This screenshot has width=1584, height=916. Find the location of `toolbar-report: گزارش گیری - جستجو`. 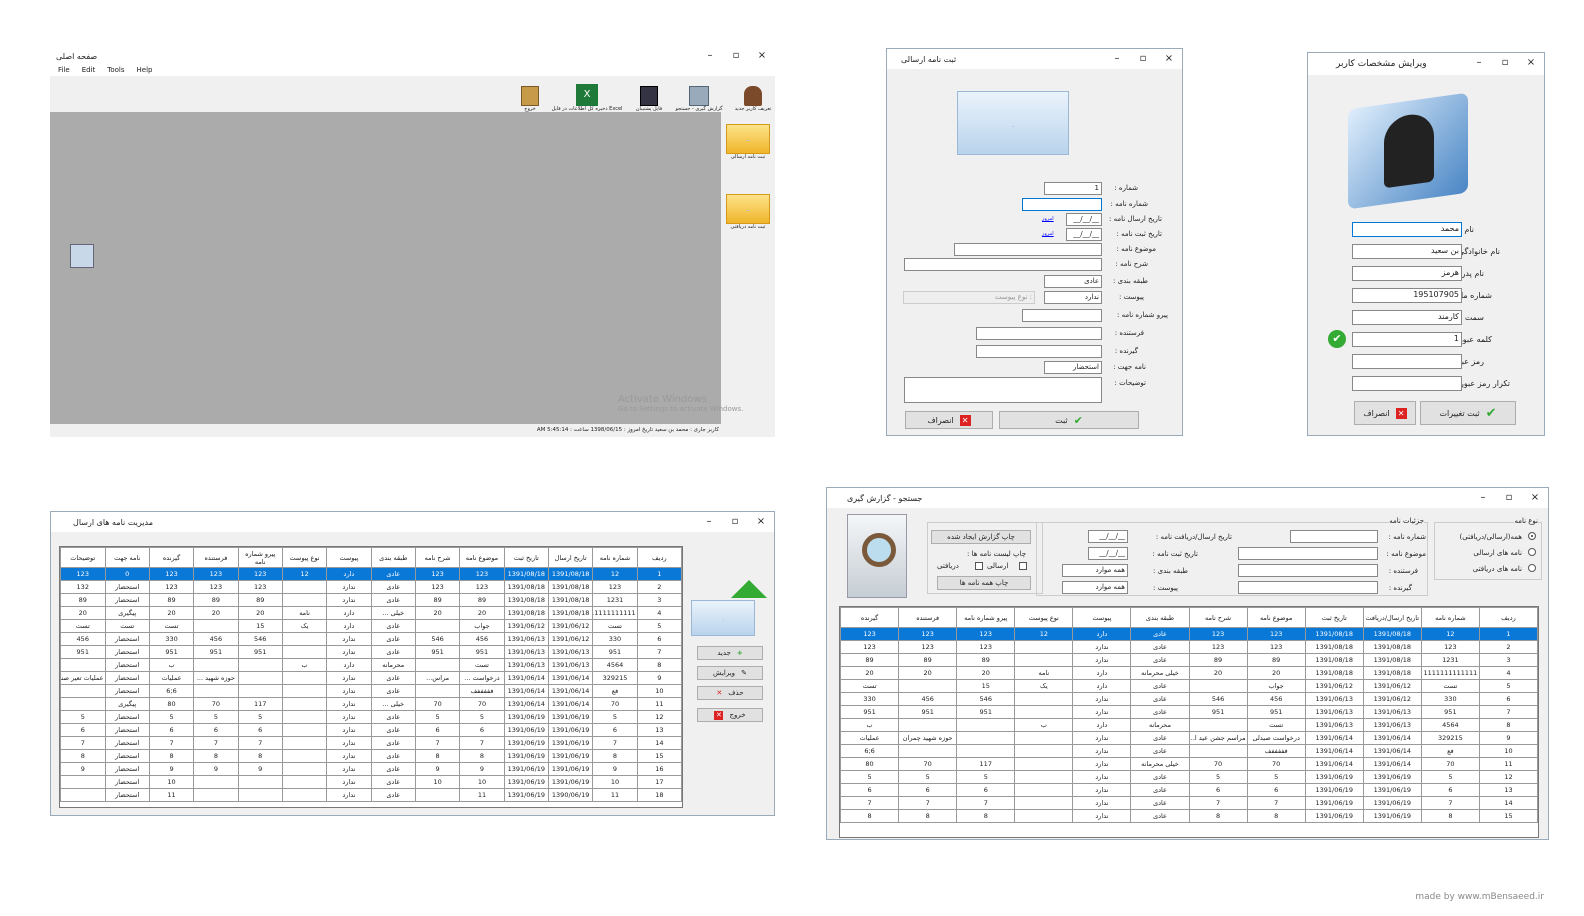

toolbar-report: گزارش گیری - جستجو is located at coordinates (699, 99).